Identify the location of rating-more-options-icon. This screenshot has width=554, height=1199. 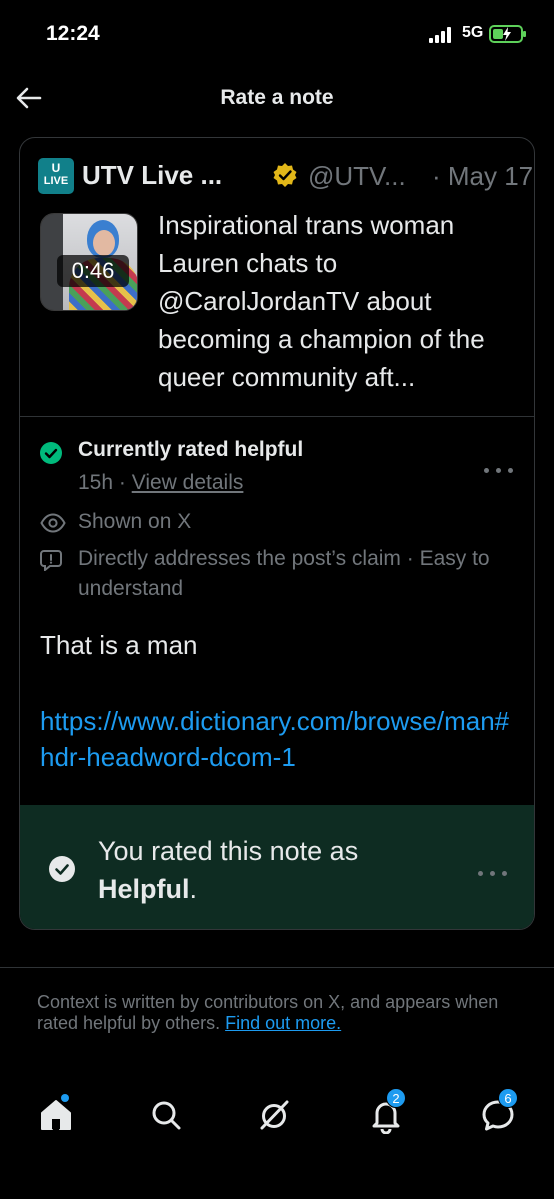
(493, 873).